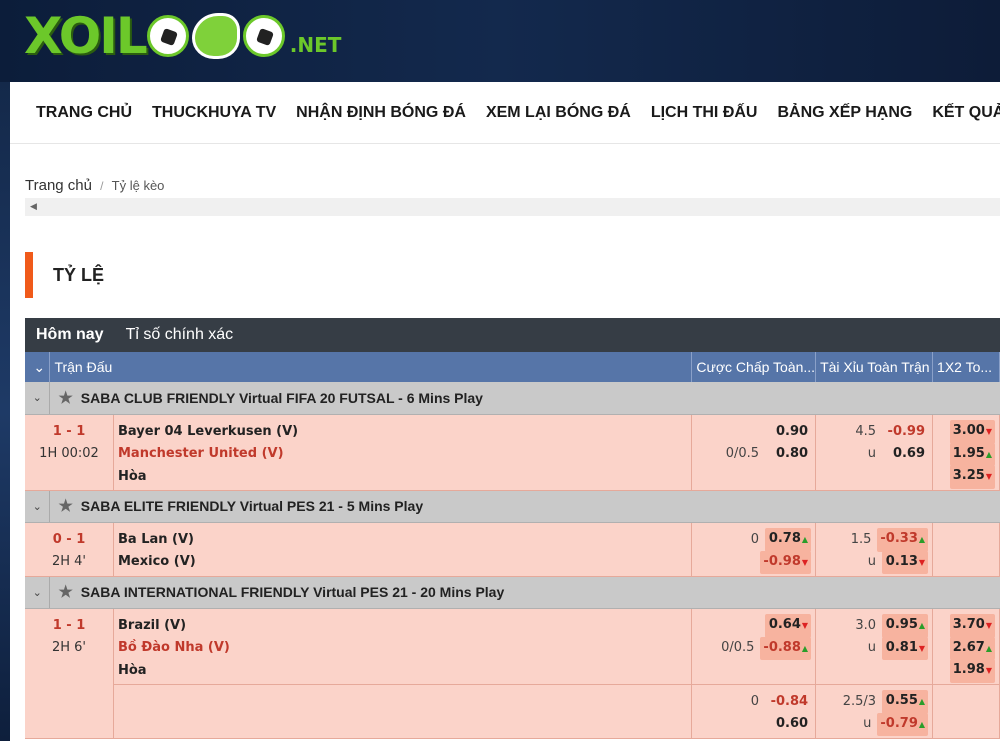  Describe the element at coordinates (788, 626) in the screenshot. I see `hdp-home-odds: 0.64▼` at that location.